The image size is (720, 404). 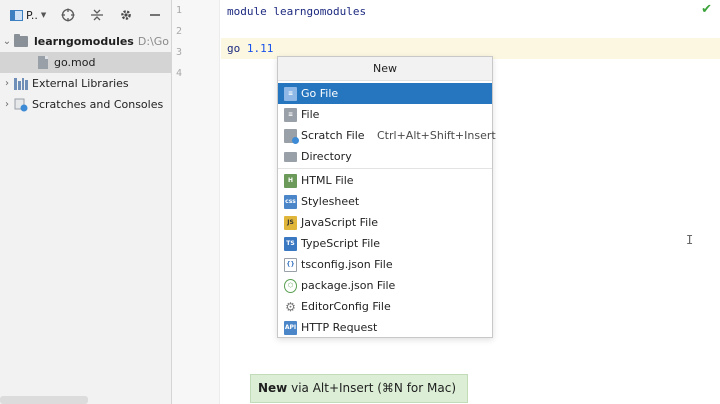 I want to click on tree-item-label: Scratches and Consoles, so click(x=98, y=104).